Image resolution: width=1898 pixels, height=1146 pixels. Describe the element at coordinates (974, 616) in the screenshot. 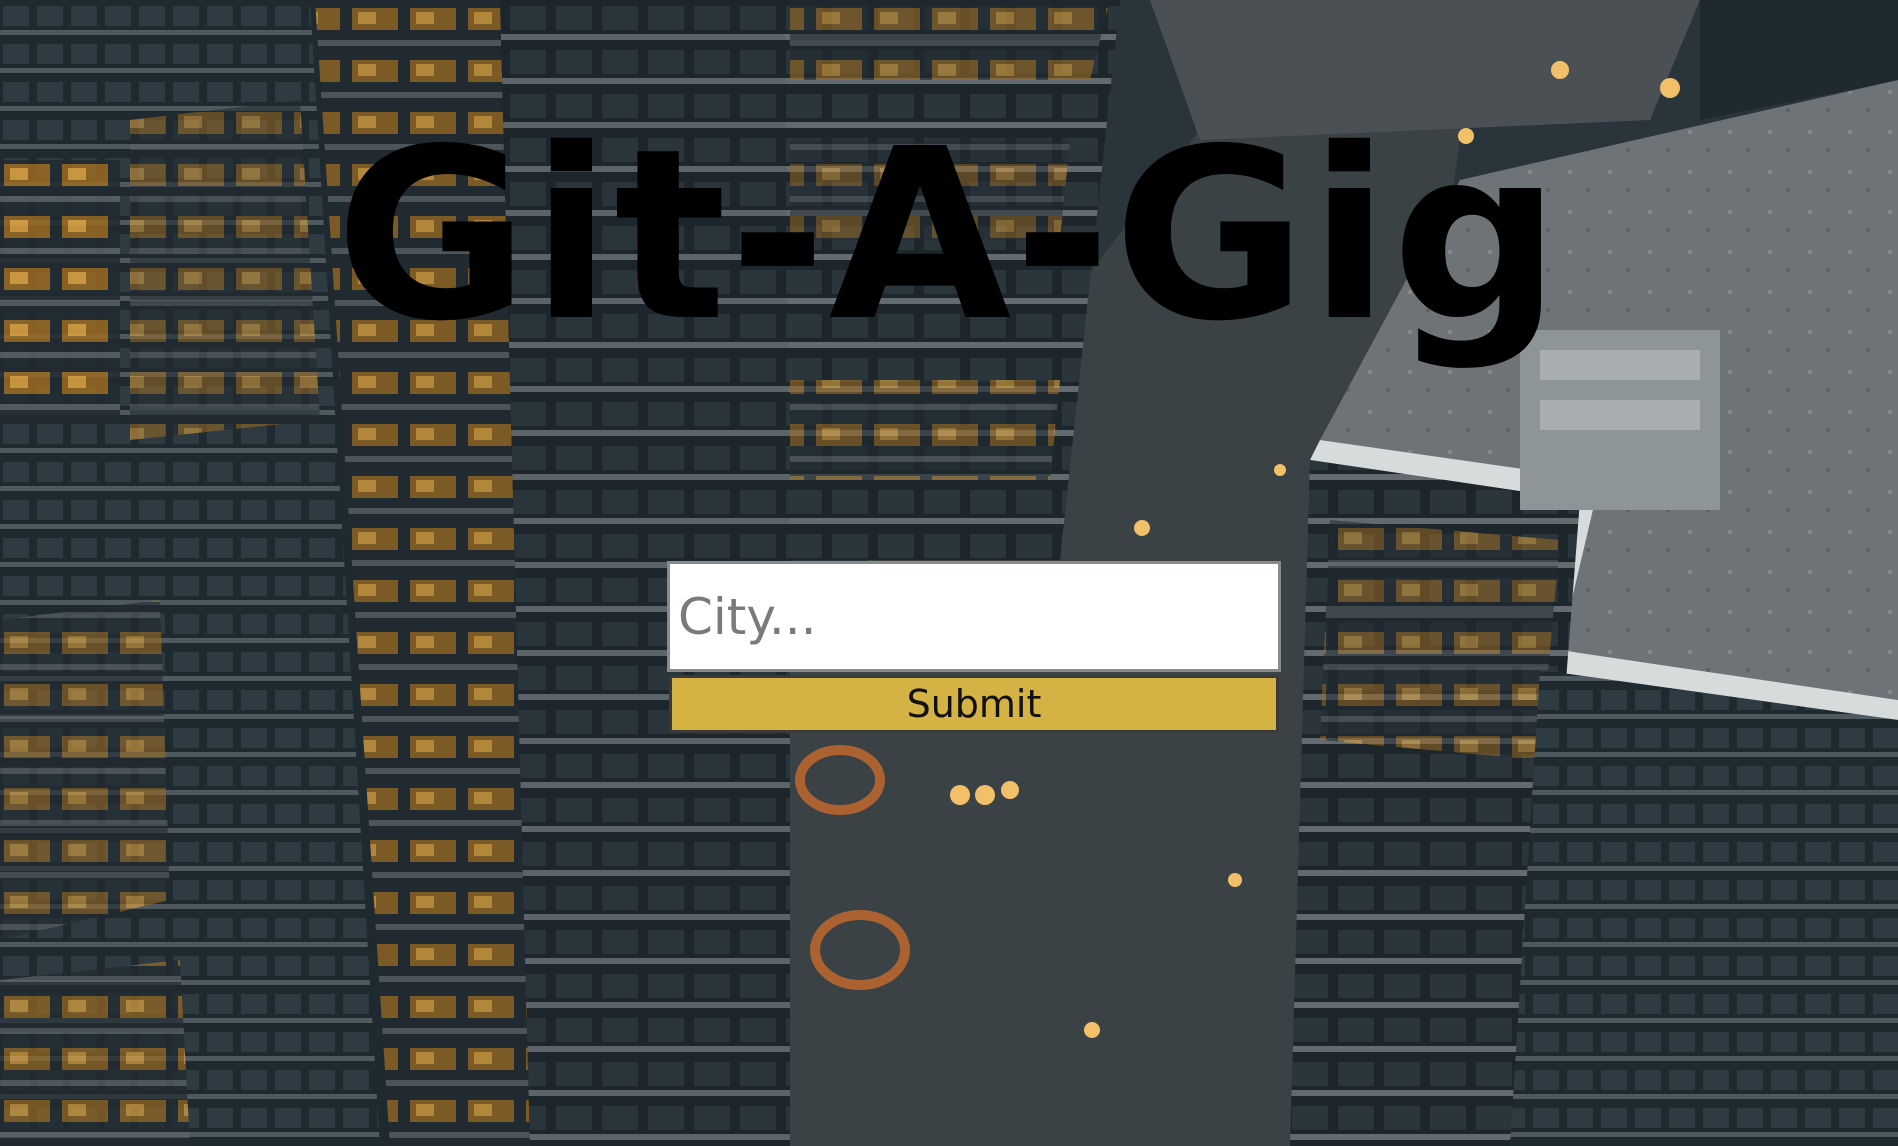

I see `city-input` at that location.